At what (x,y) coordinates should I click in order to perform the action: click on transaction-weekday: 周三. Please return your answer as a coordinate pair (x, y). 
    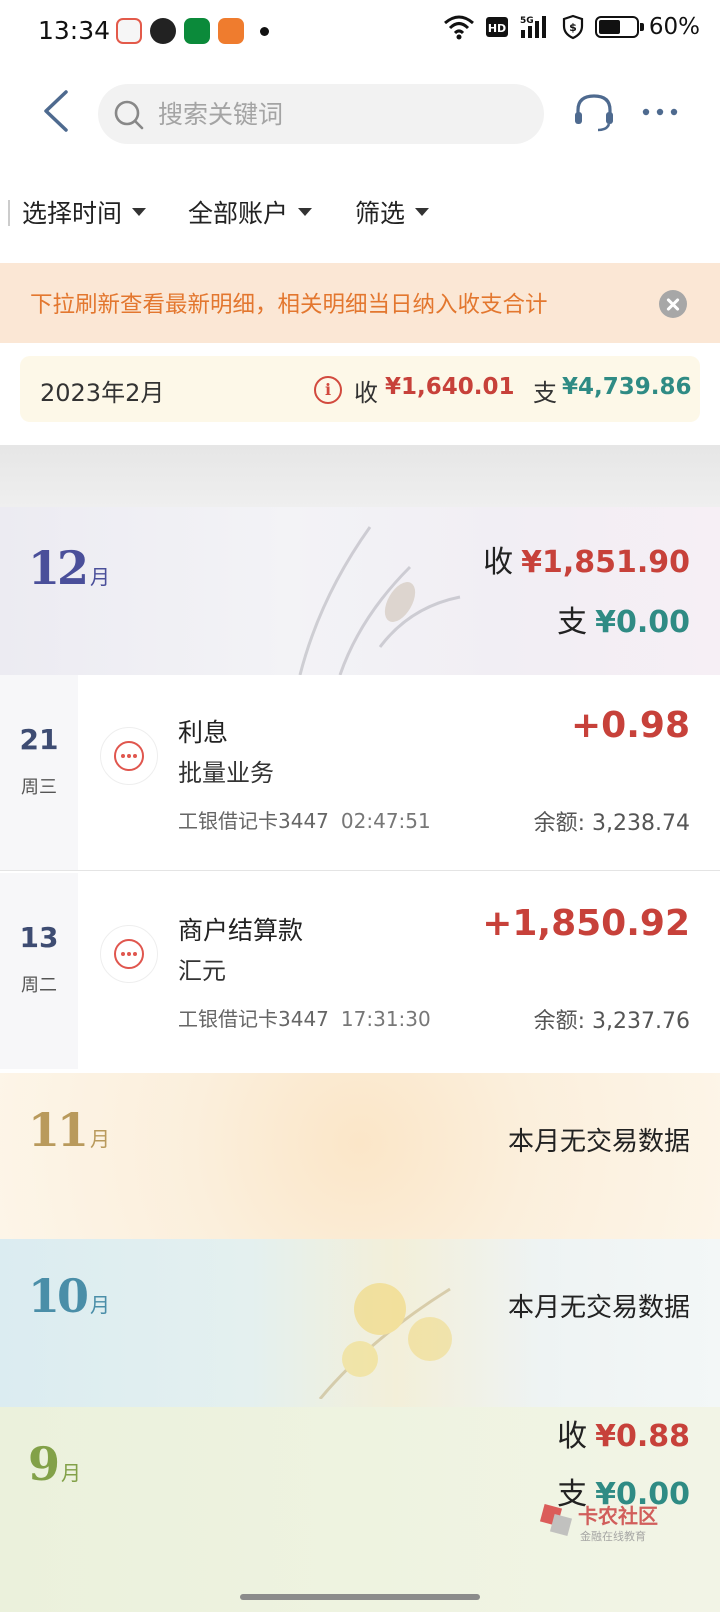
    Looking at the image, I should click on (39, 787).